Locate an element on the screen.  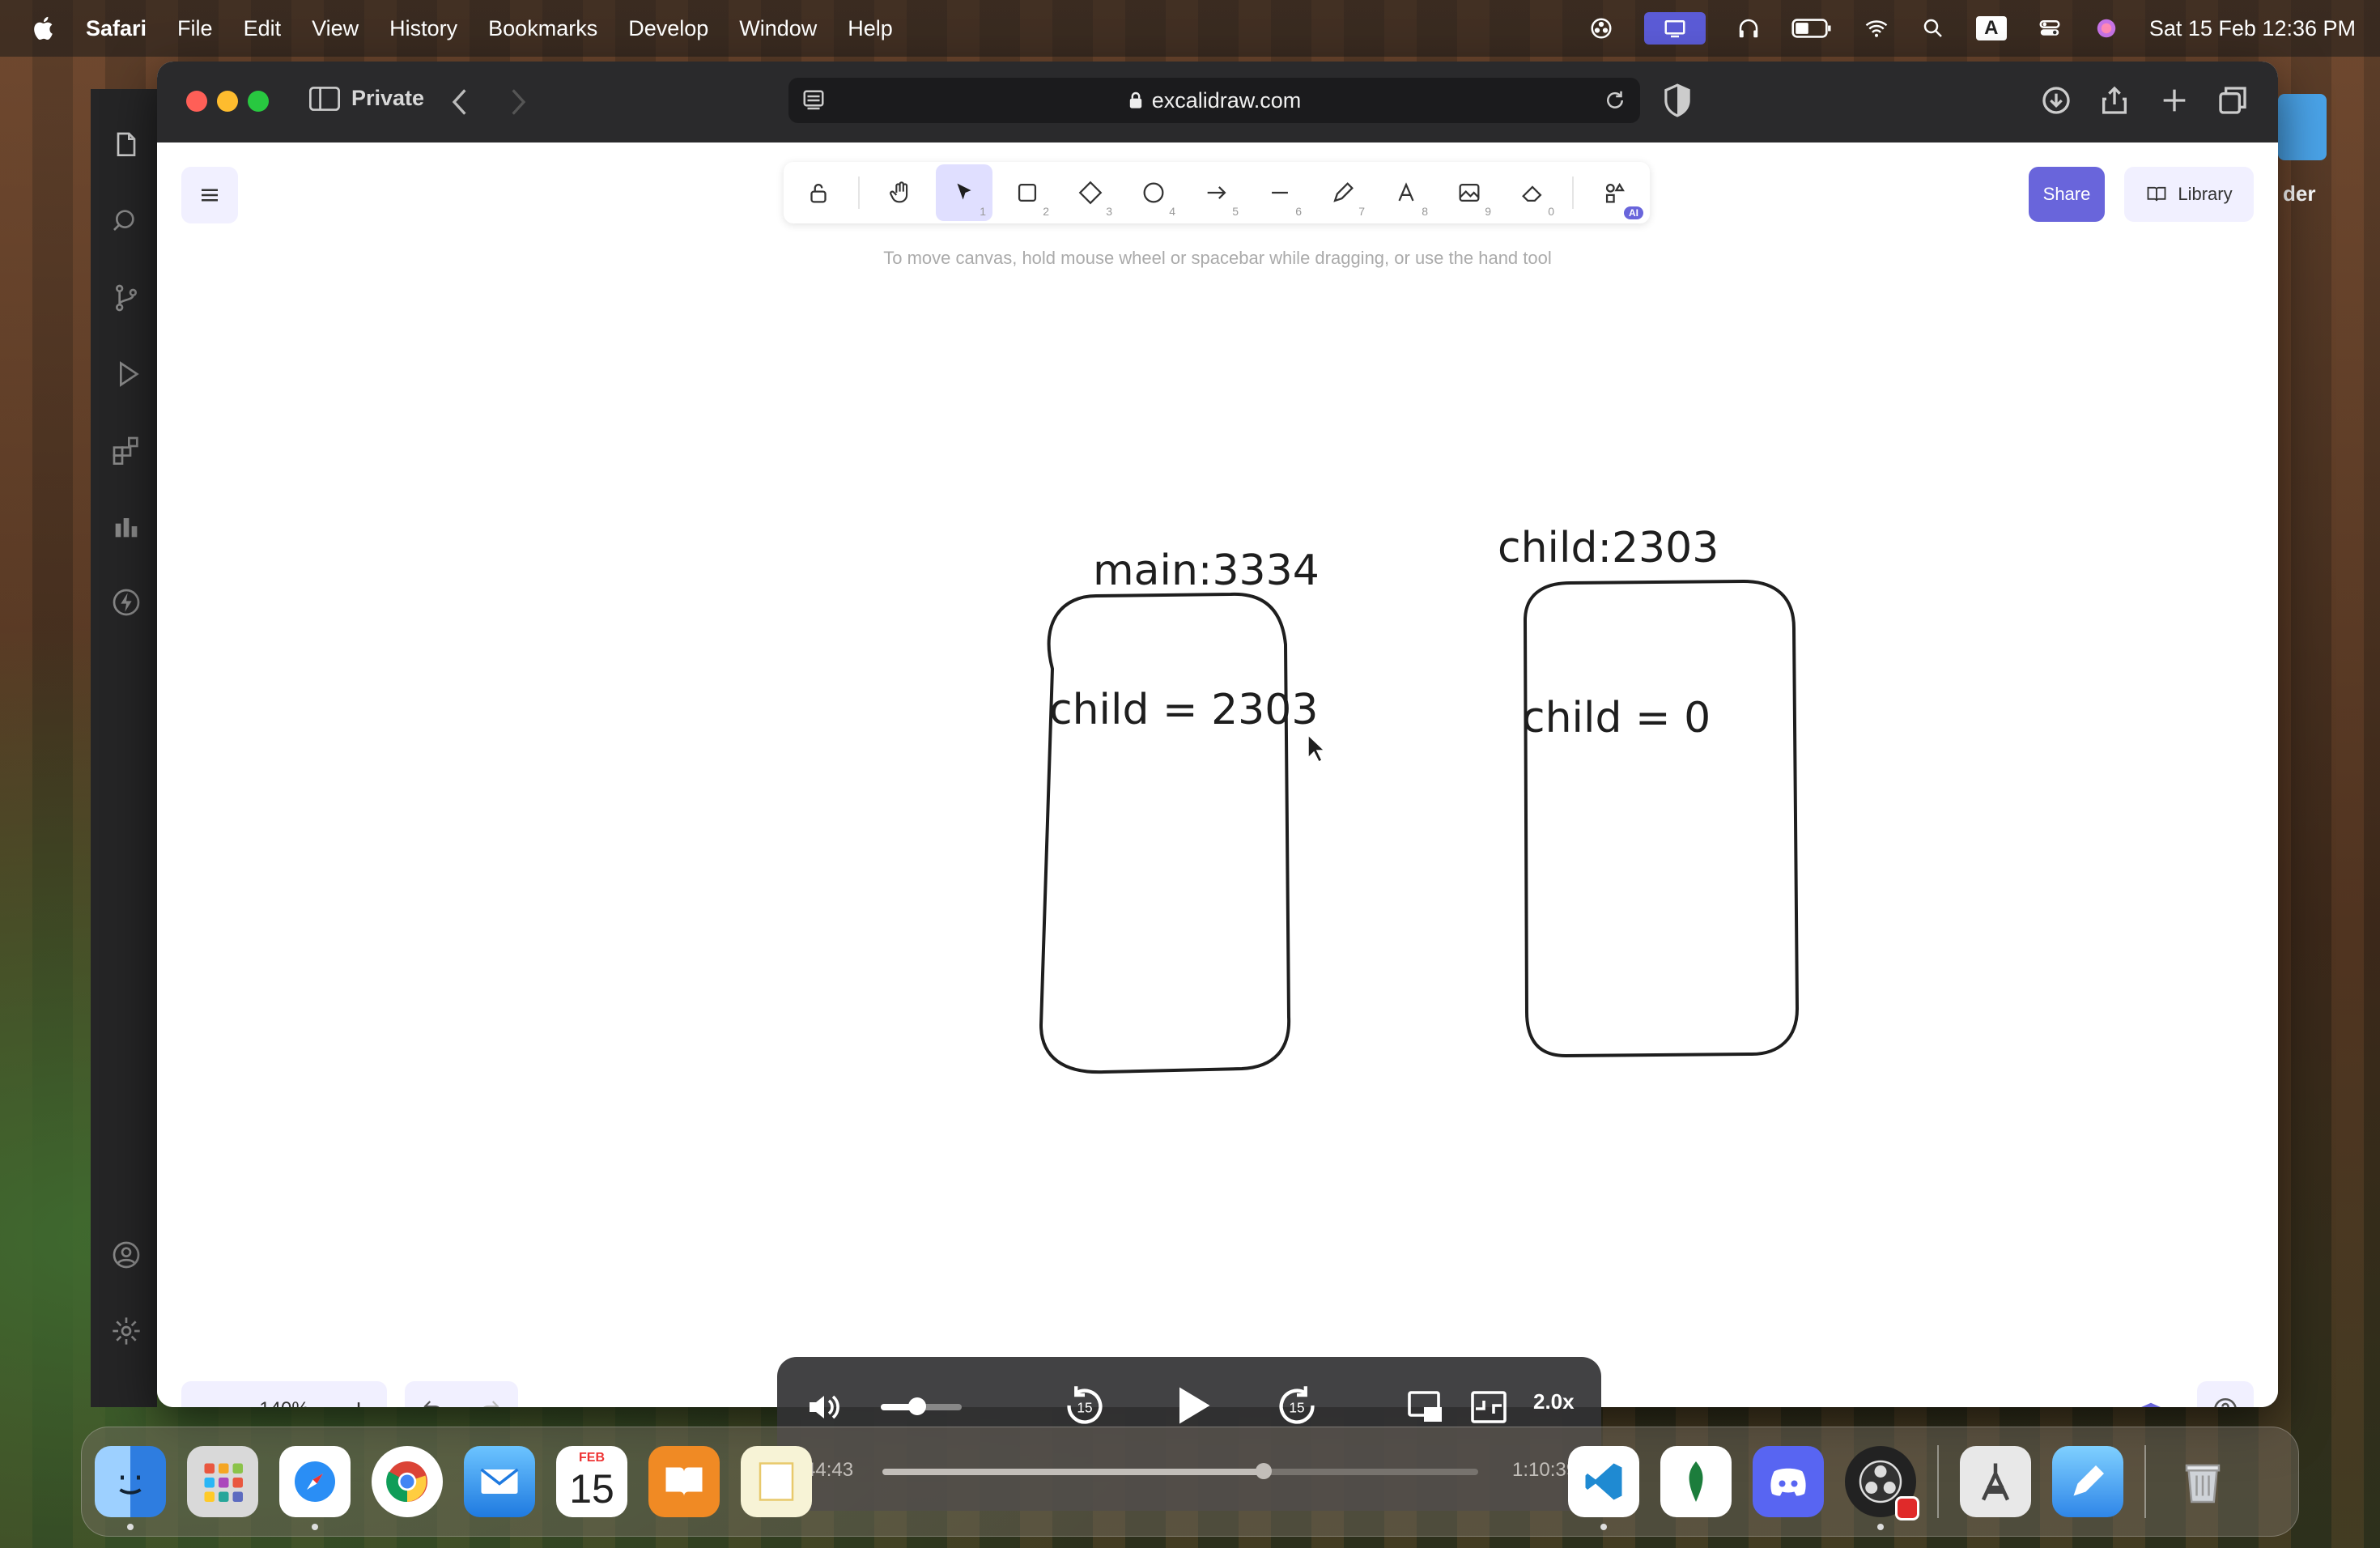
zoom-in-button: + is located at coordinates (358, 1395).